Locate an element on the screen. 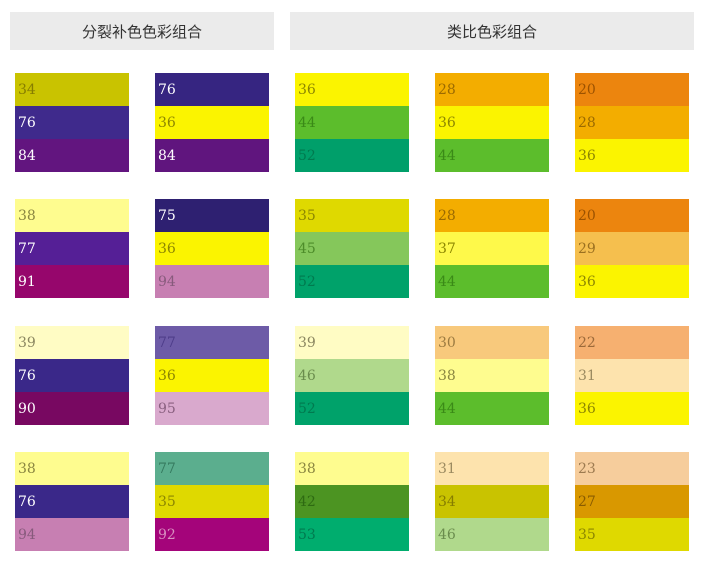  color-cell: 90 is located at coordinates (72, 408).